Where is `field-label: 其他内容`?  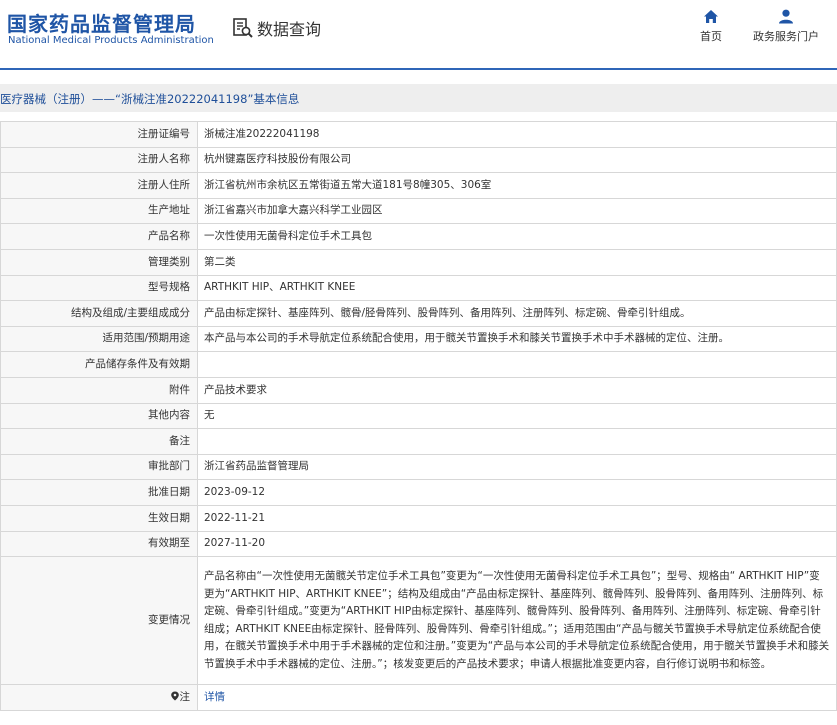
field-label: 其他内容 is located at coordinates (99, 416).